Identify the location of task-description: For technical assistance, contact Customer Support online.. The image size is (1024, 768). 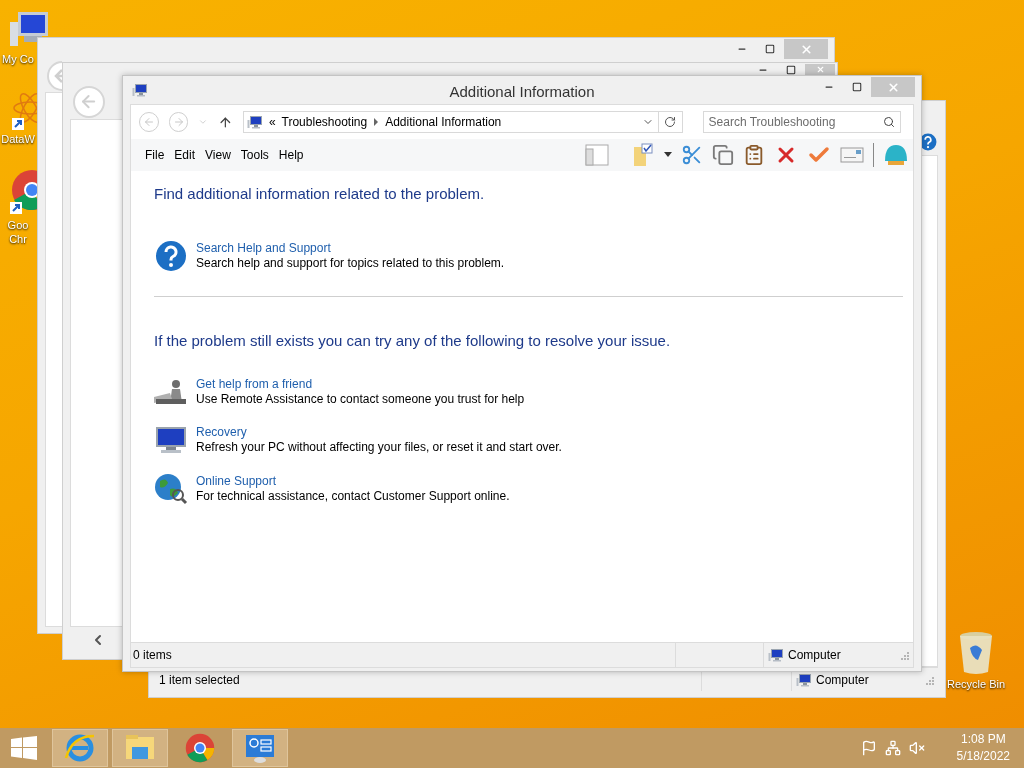
(353, 496).